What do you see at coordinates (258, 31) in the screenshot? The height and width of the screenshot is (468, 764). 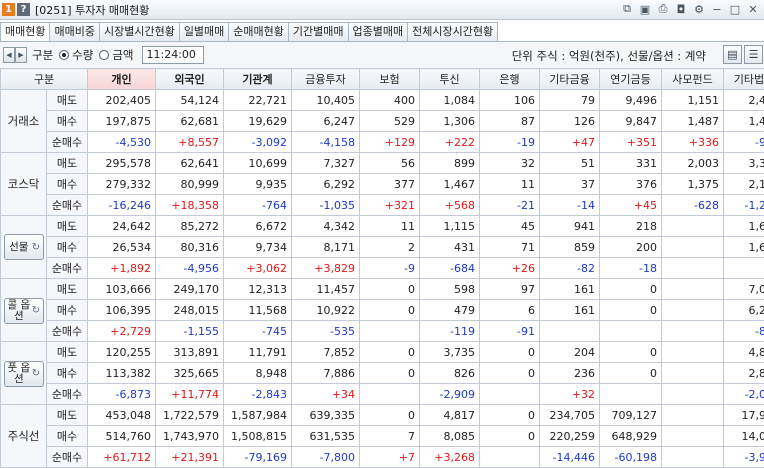 I see `tab-net-trading: 순매매현황` at bounding box center [258, 31].